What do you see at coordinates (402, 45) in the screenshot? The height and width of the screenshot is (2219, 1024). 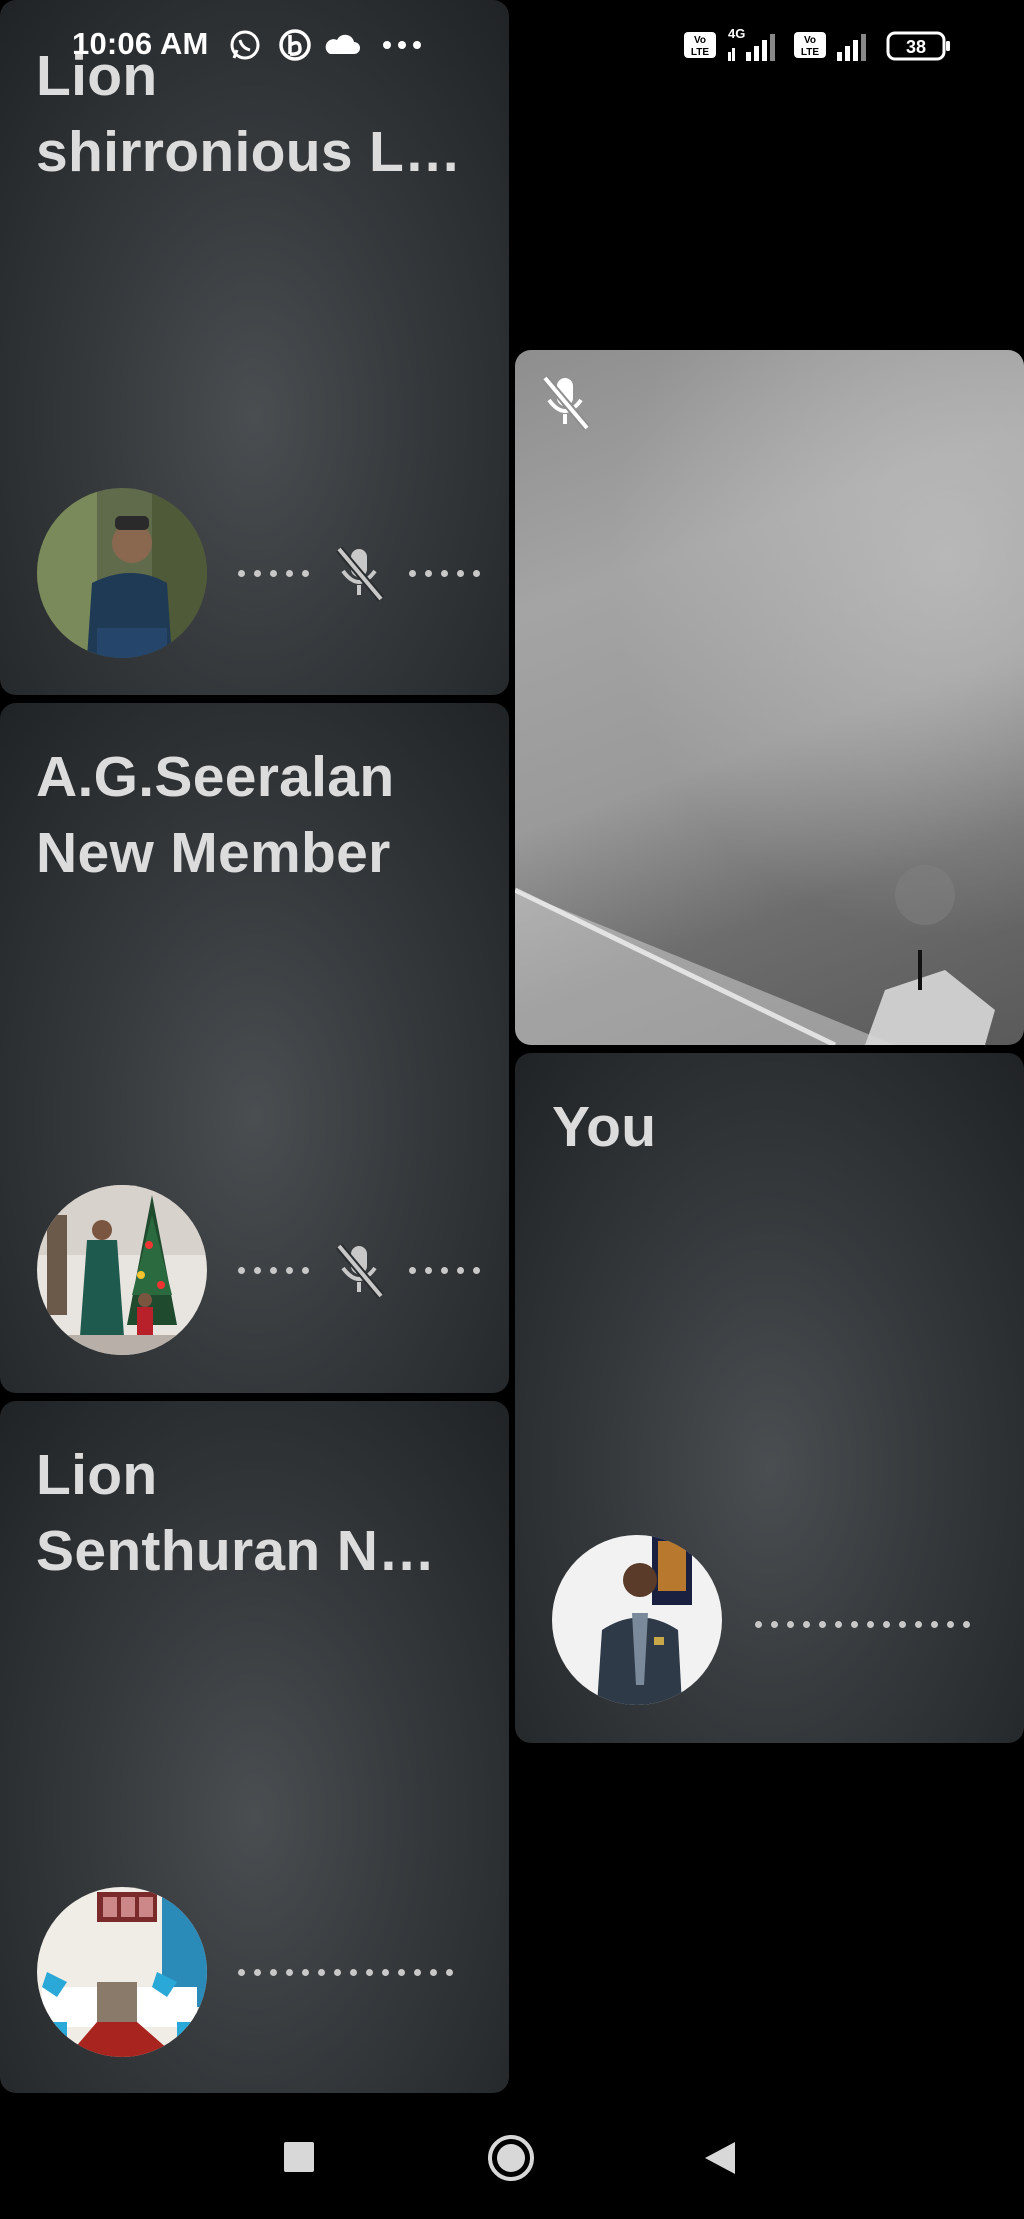 I see `more-dots-icon` at bounding box center [402, 45].